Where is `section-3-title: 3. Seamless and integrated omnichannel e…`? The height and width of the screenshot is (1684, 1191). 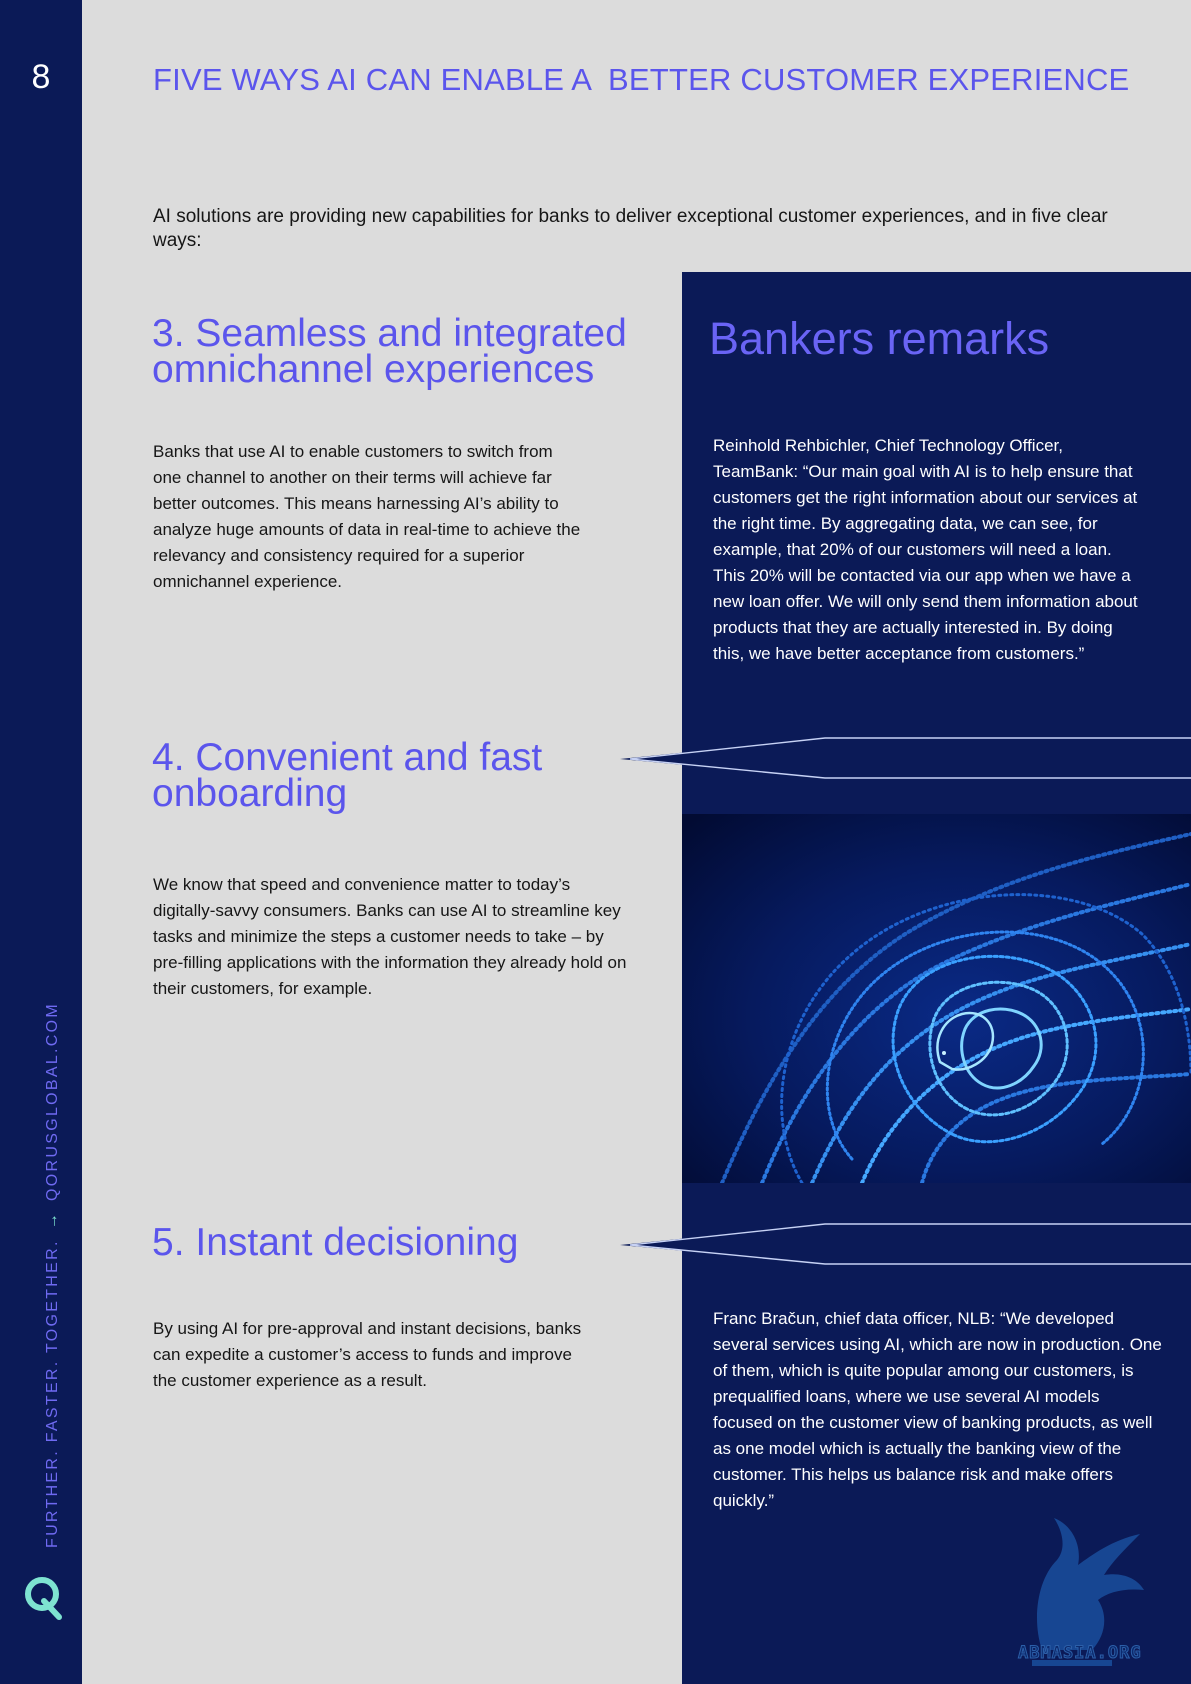 section-3-title: 3. Seamless and integrated omnichannel e… is located at coordinates (389, 351).